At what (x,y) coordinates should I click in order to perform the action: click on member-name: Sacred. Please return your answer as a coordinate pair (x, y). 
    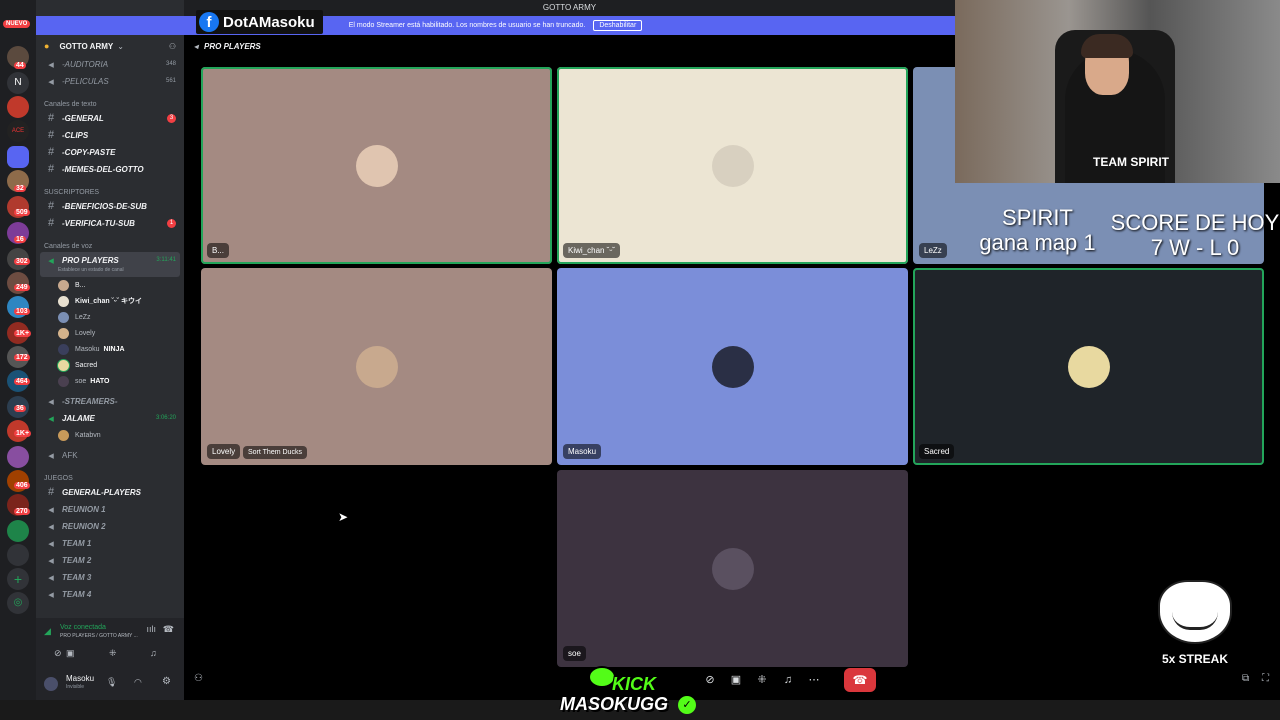
    Looking at the image, I should click on (86, 365).